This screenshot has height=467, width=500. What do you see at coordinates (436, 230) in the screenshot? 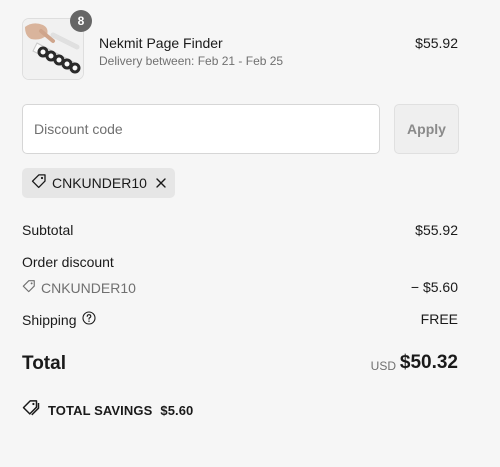
I see `subtotal-value: $55.92` at bounding box center [436, 230].